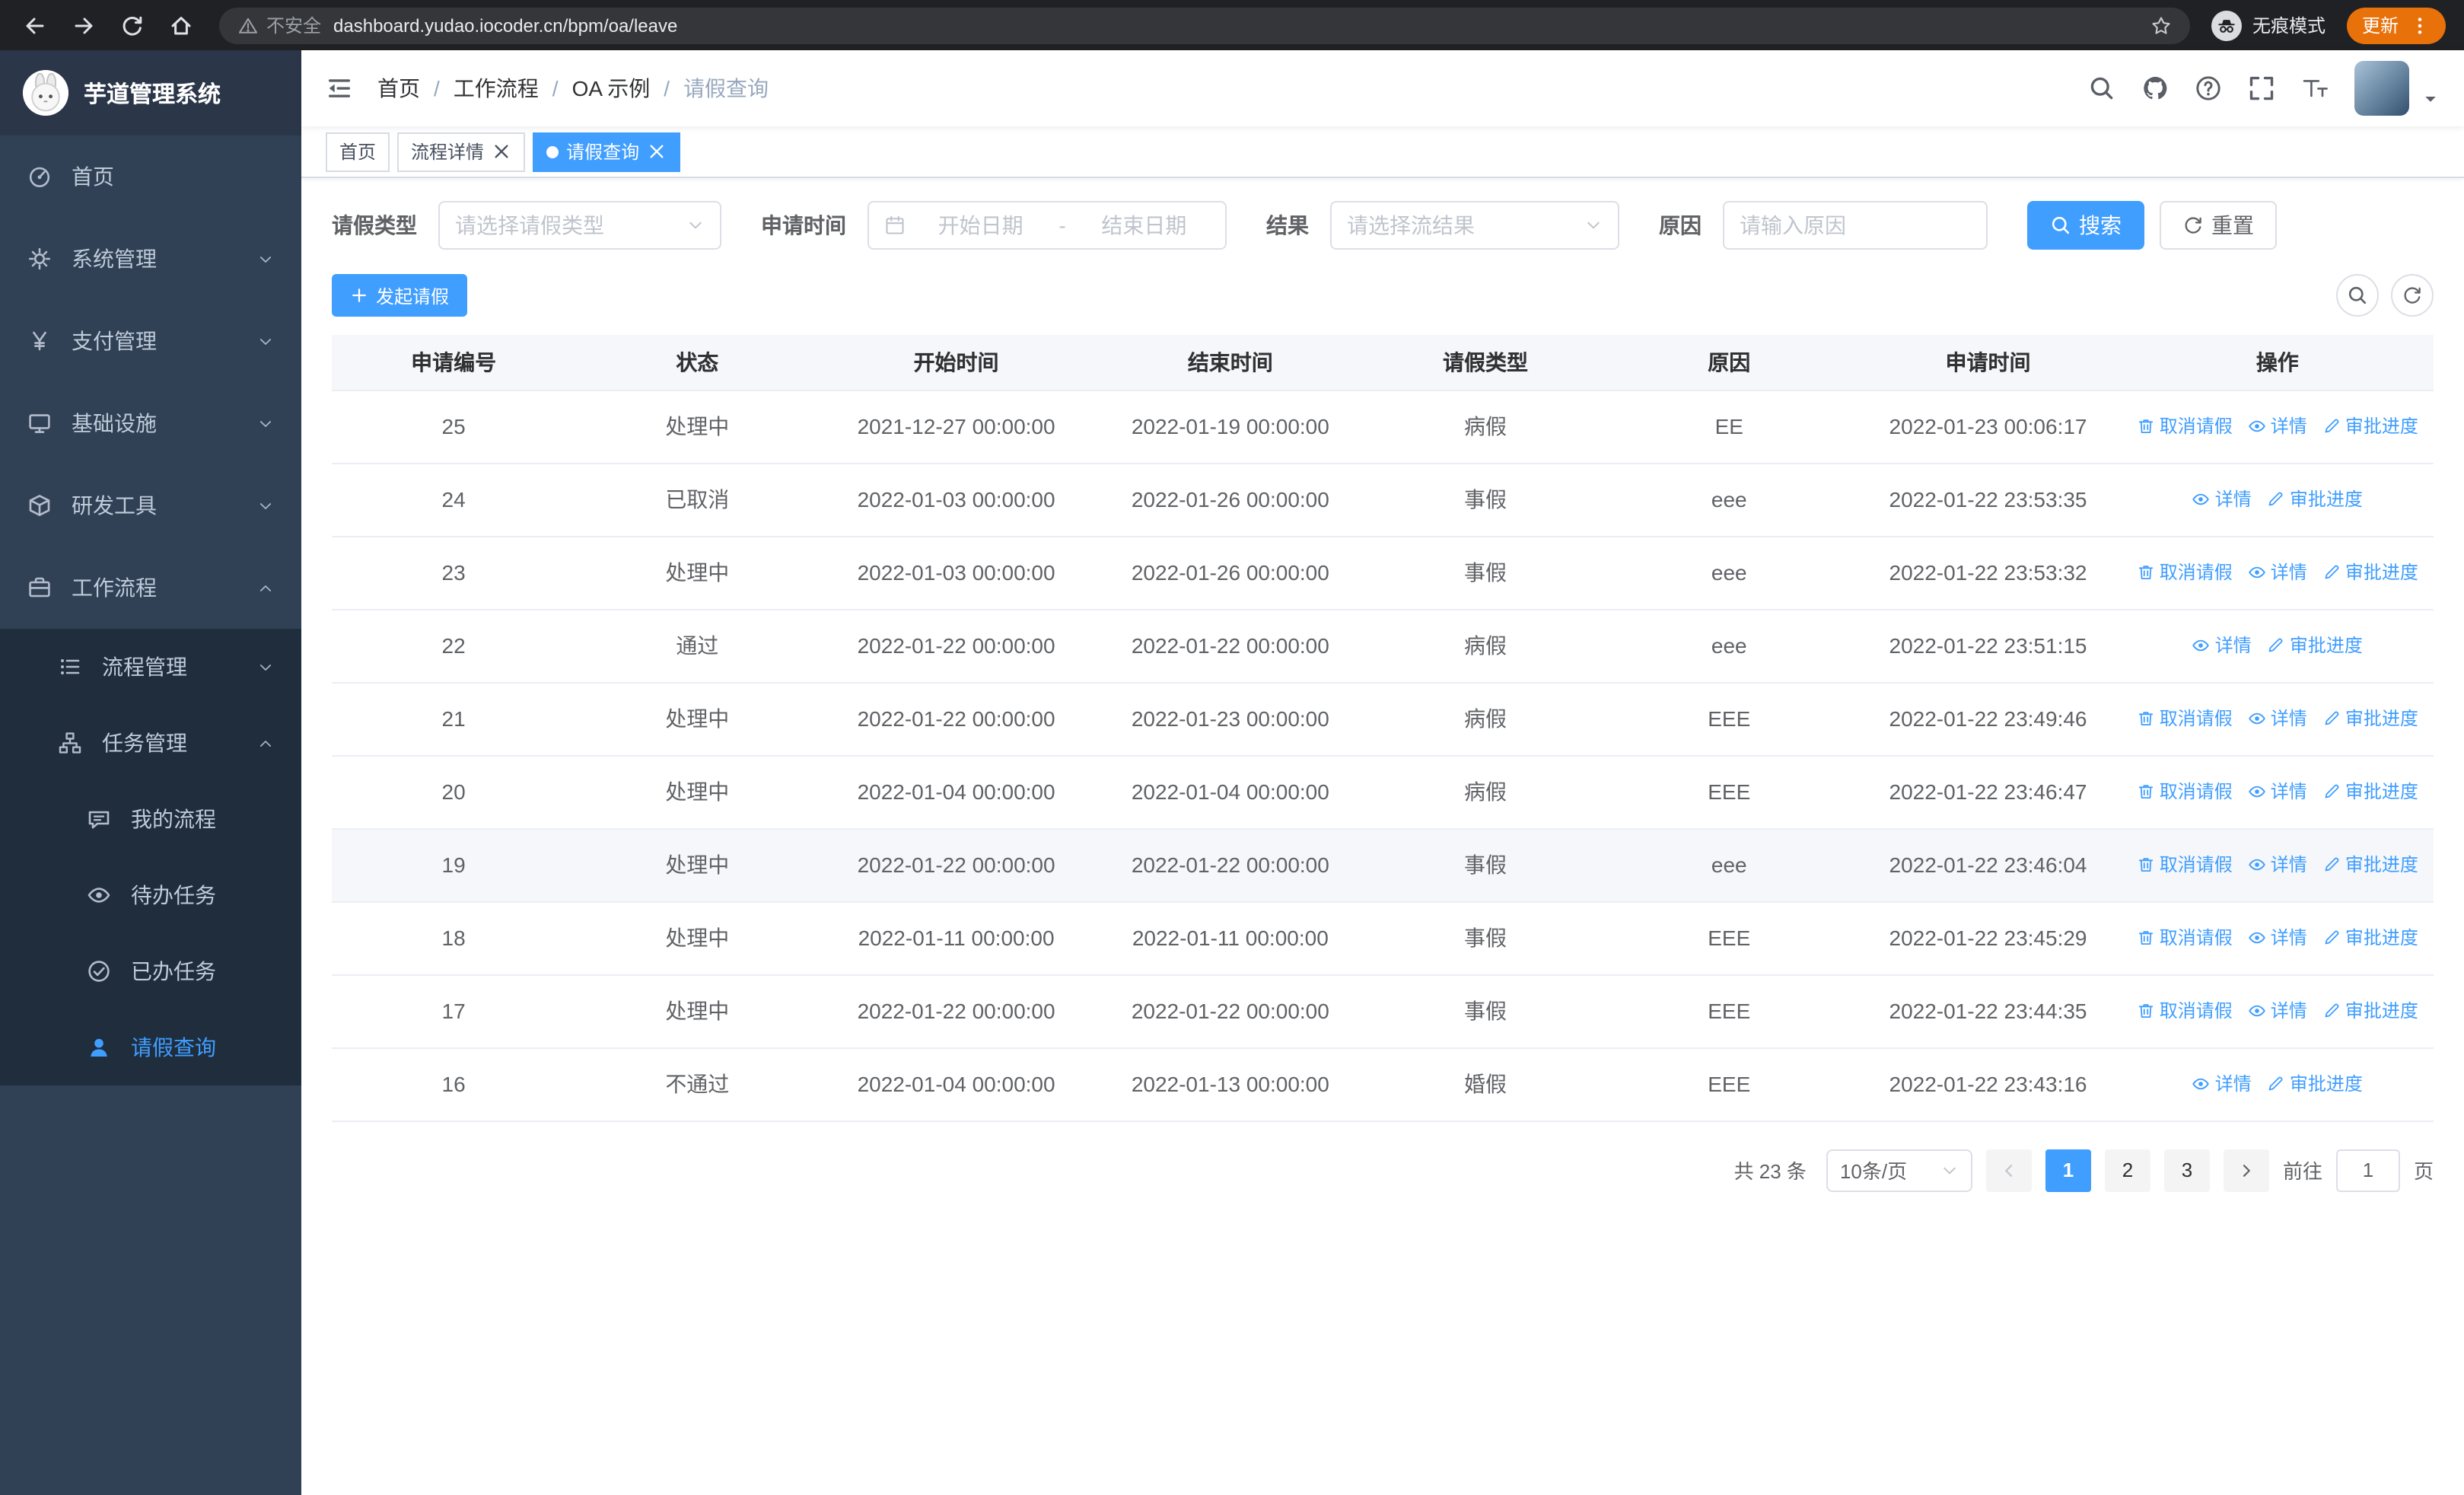 The image size is (2464, 1495). I want to click on github-icon, so click(2155, 89).